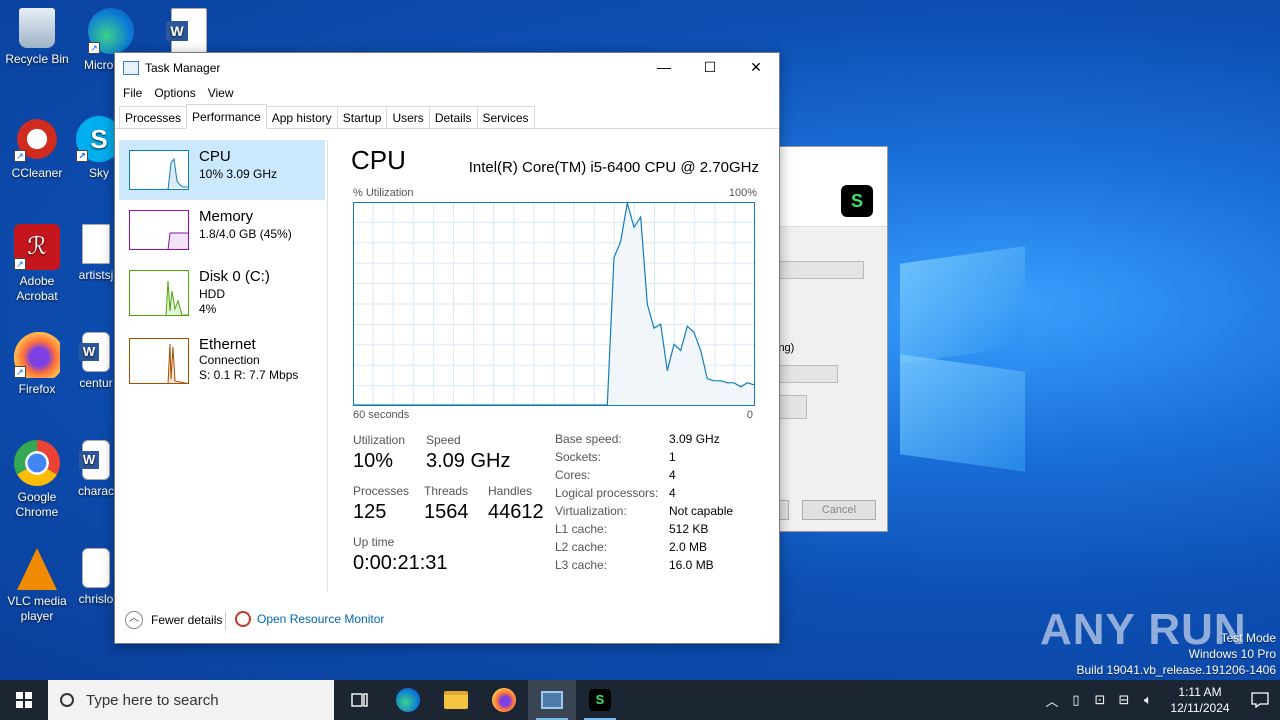 The width and height of the screenshot is (1280, 720). Describe the element at coordinates (1148, 700) in the screenshot. I see `volume-icon: 🔈︎` at that location.